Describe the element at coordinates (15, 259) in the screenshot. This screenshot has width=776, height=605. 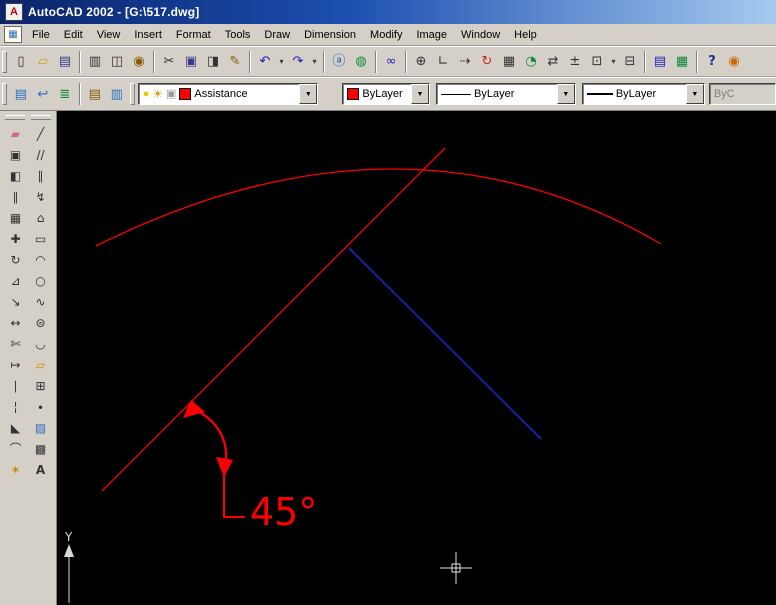
I see `rotate: ↻` at that location.